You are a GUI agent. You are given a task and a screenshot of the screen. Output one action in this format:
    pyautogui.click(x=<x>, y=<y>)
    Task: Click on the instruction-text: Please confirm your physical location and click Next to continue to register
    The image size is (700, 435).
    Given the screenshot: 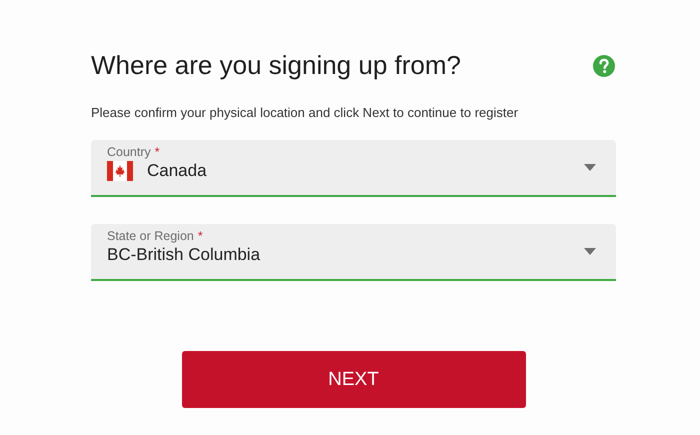 What is the action you would take?
    pyautogui.click(x=305, y=112)
    